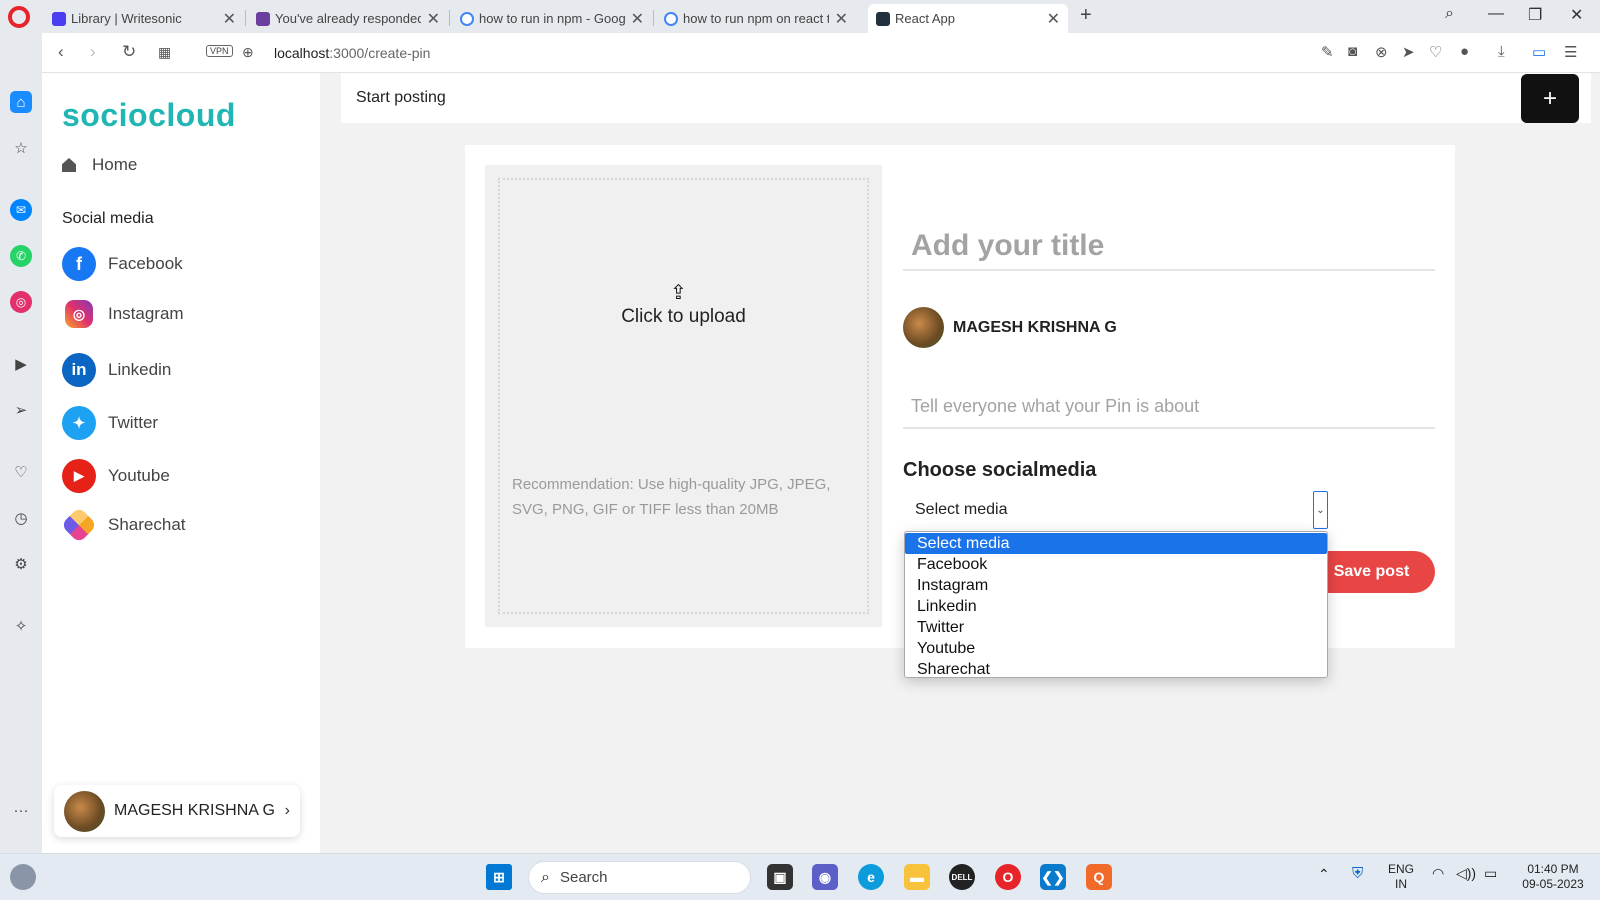  Describe the element at coordinates (499, 877) in the screenshot. I see `windows-start-icon: ⊞` at that location.